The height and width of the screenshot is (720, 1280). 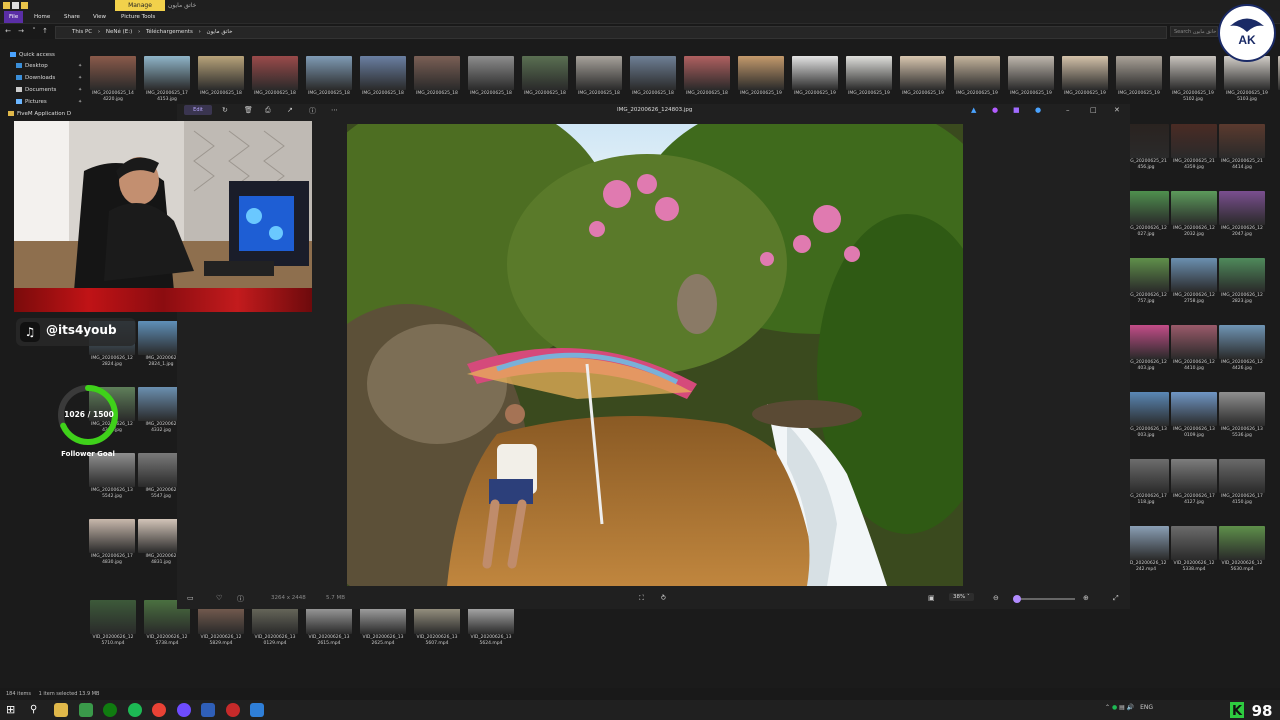 What do you see at coordinates (1242, 281) in the screenshot?
I see `file-thumbnail: IMG_20200626_12 2823.jpg` at bounding box center [1242, 281].